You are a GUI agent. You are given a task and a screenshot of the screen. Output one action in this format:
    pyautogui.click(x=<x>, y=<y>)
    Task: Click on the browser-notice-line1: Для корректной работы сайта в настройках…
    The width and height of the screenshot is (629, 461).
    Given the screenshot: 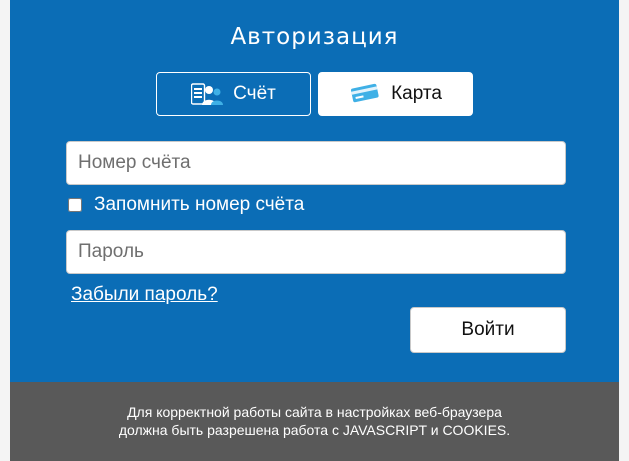 What is the action you would take?
    pyautogui.click(x=314, y=412)
    